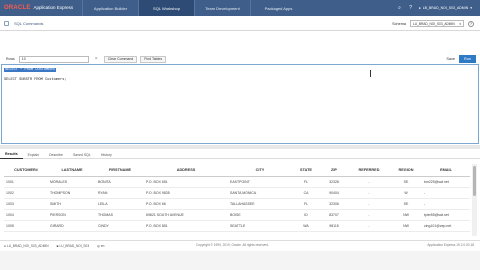  Describe the element at coordinates (334, 204) in the screenshot. I see `cell: 32306` at that location.